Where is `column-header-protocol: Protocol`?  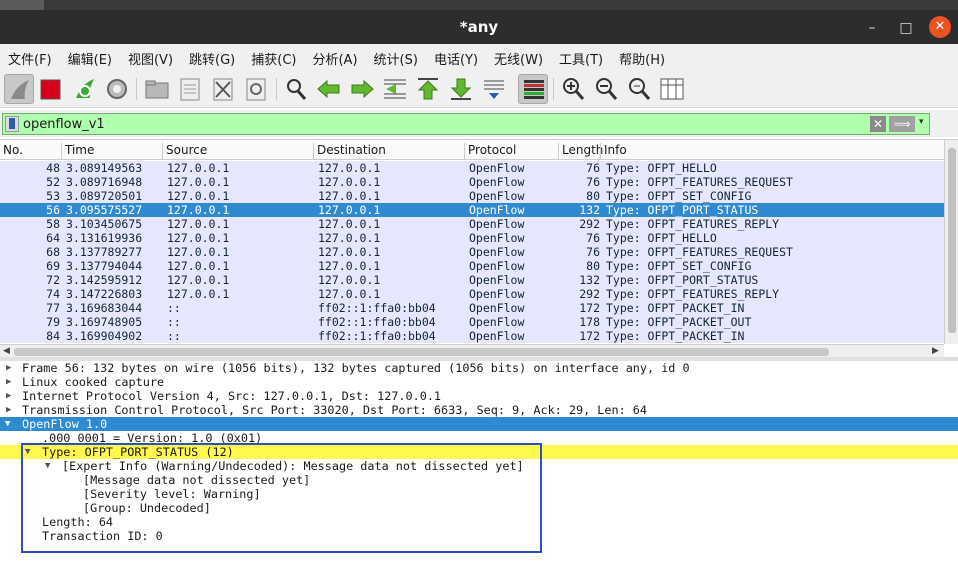 column-header-protocol: Protocol is located at coordinates (490, 151).